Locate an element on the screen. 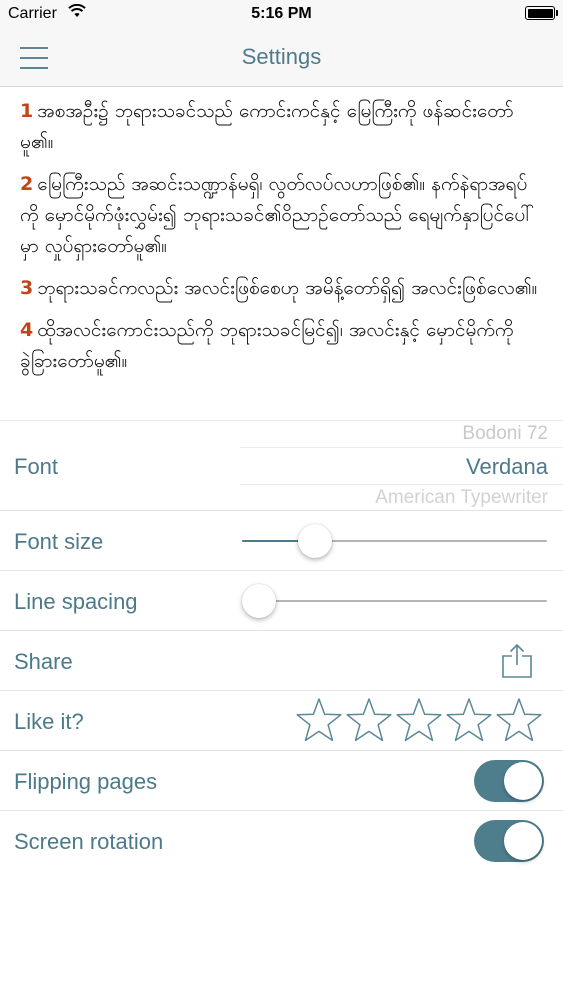  navigation-bar: Settings is located at coordinates (281, 58).